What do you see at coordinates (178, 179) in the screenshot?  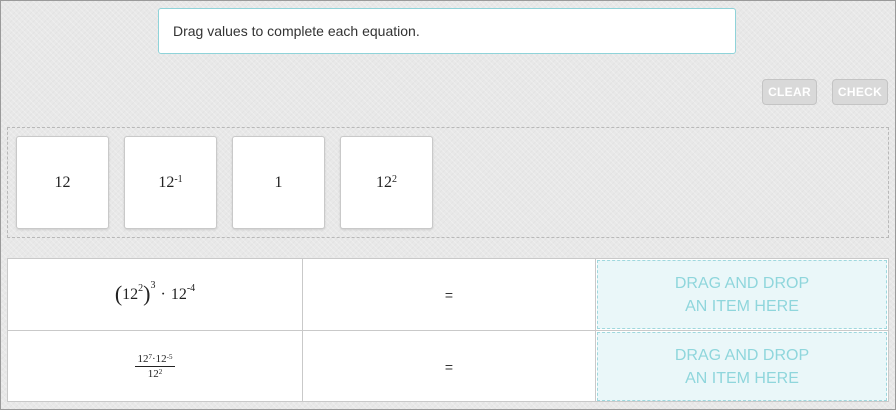 I see `tile-exponent: -1` at bounding box center [178, 179].